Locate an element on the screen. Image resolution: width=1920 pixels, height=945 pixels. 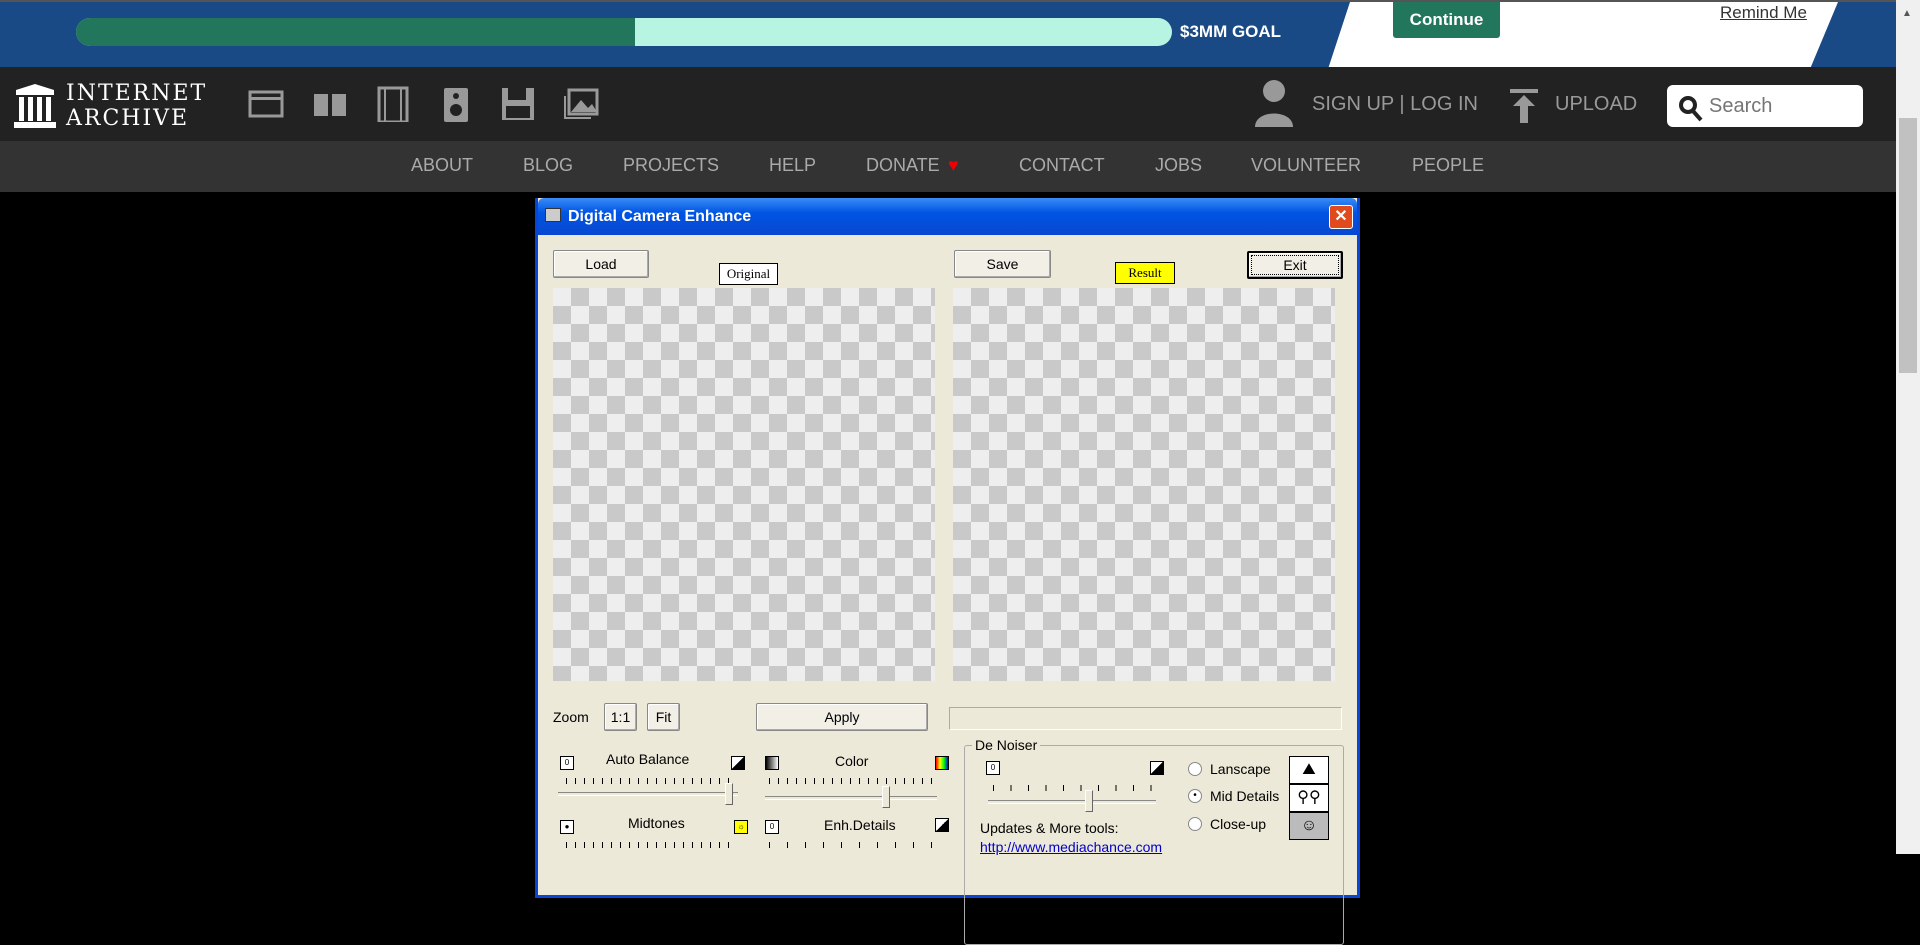
midtones-label: Midtones is located at coordinates (656, 823).